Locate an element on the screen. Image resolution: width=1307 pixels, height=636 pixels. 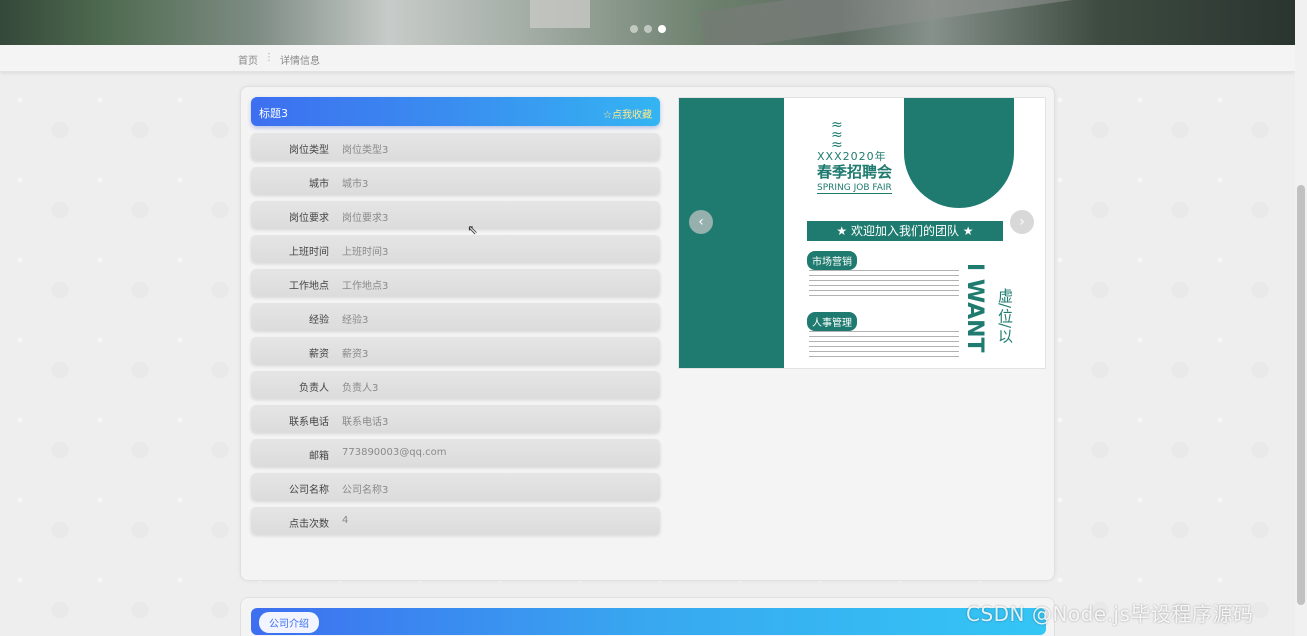
carousel-next-button: › is located at coordinates (1022, 222).